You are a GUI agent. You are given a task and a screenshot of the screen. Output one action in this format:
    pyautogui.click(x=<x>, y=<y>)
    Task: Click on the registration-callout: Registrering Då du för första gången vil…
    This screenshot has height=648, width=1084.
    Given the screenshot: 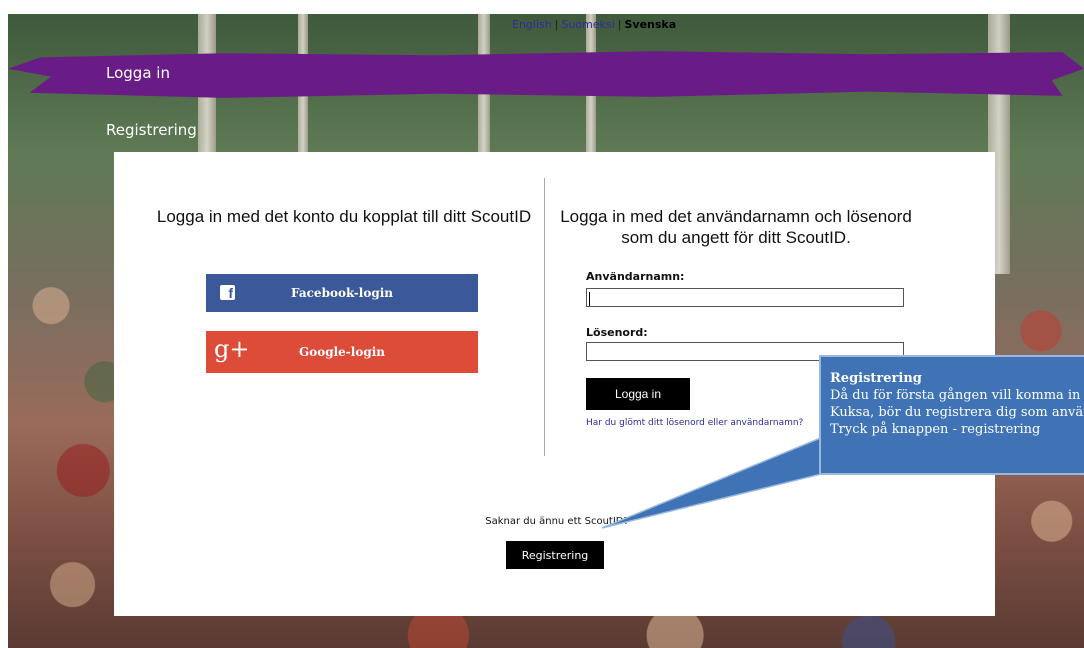 What is the action you would take?
    pyautogui.click(x=952, y=415)
    